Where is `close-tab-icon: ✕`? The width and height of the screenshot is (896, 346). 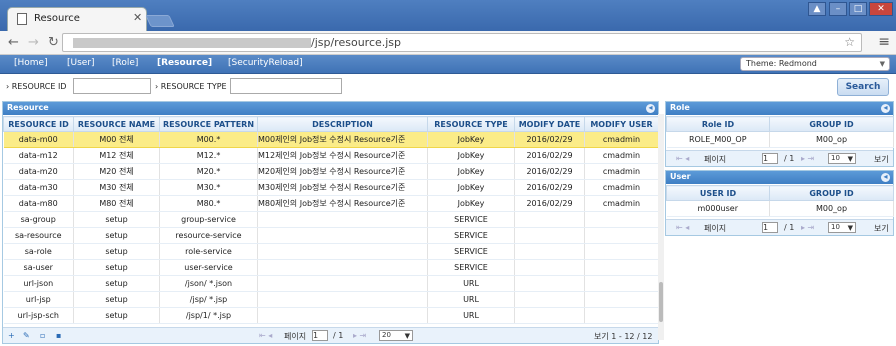
close-tab-icon: ✕ is located at coordinates (137, 17).